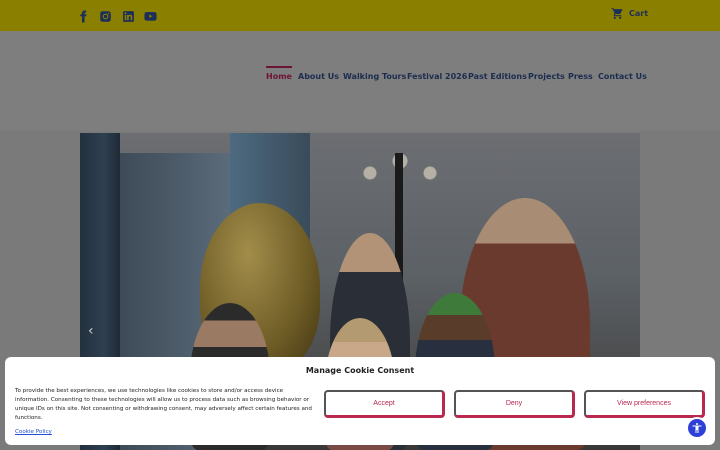 The height and width of the screenshot is (450, 720). Describe the element at coordinates (374, 73) in the screenshot. I see `nav-walking-tours: Walking Tours` at that location.